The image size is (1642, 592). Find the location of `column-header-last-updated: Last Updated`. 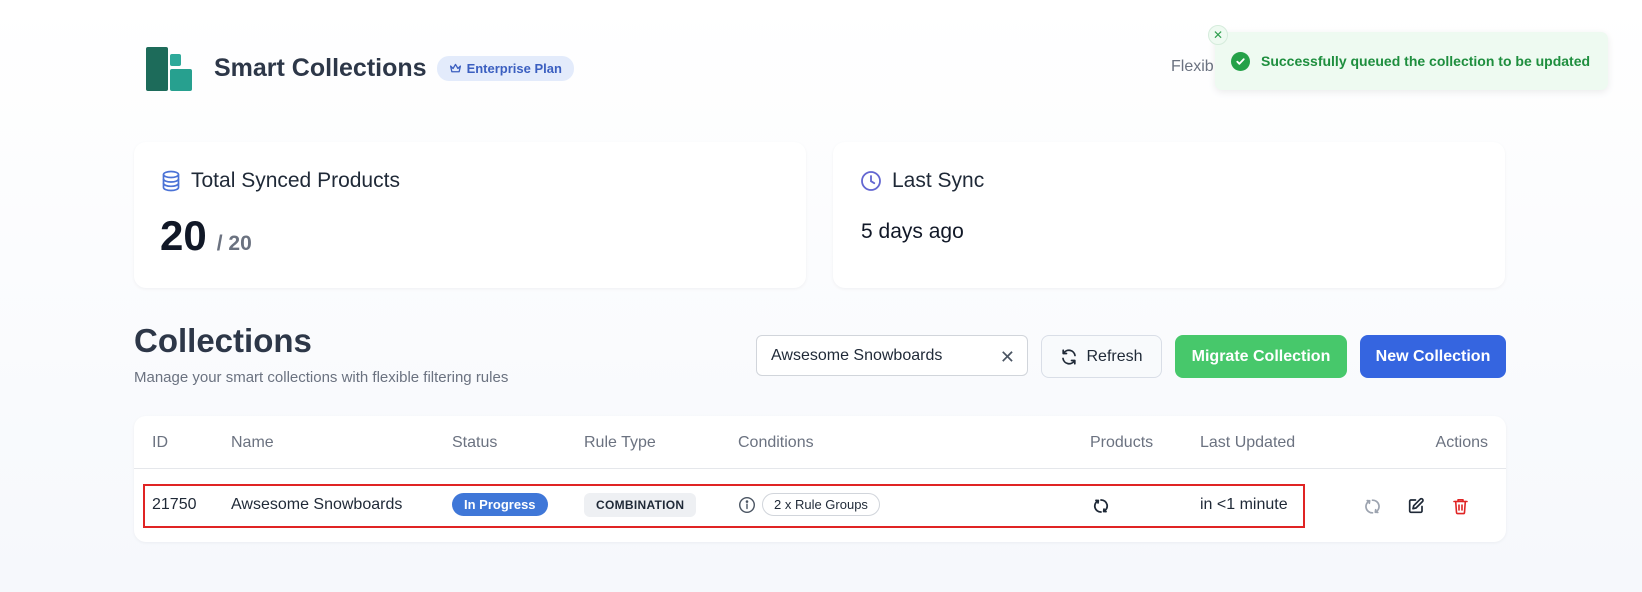

column-header-last-updated: Last Updated is located at coordinates (1248, 442).